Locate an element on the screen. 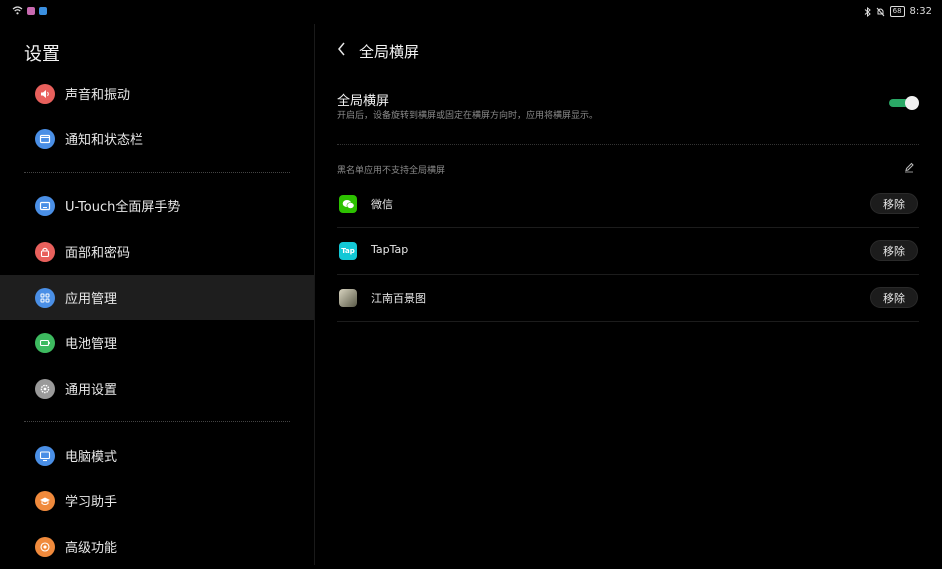 Image resolution: width=942 pixels, height=569 pixels. toggle-knob is located at coordinates (912, 103).